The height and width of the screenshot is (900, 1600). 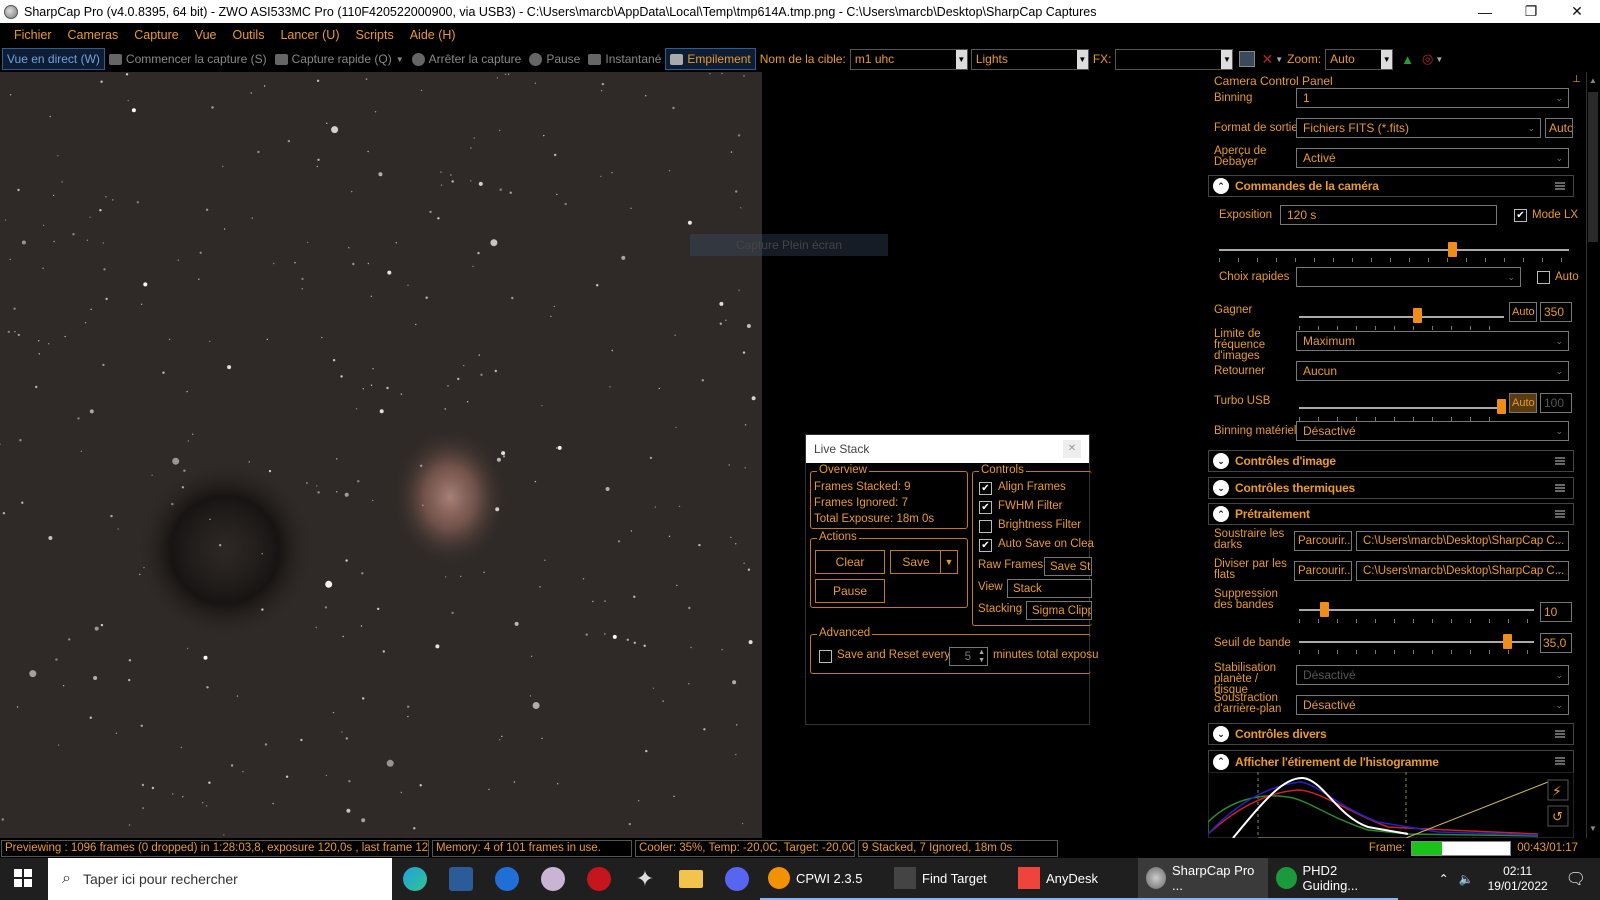 What do you see at coordinates (949, 562) in the screenshot?
I see `save-dropdown-button: ▼` at bounding box center [949, 562].